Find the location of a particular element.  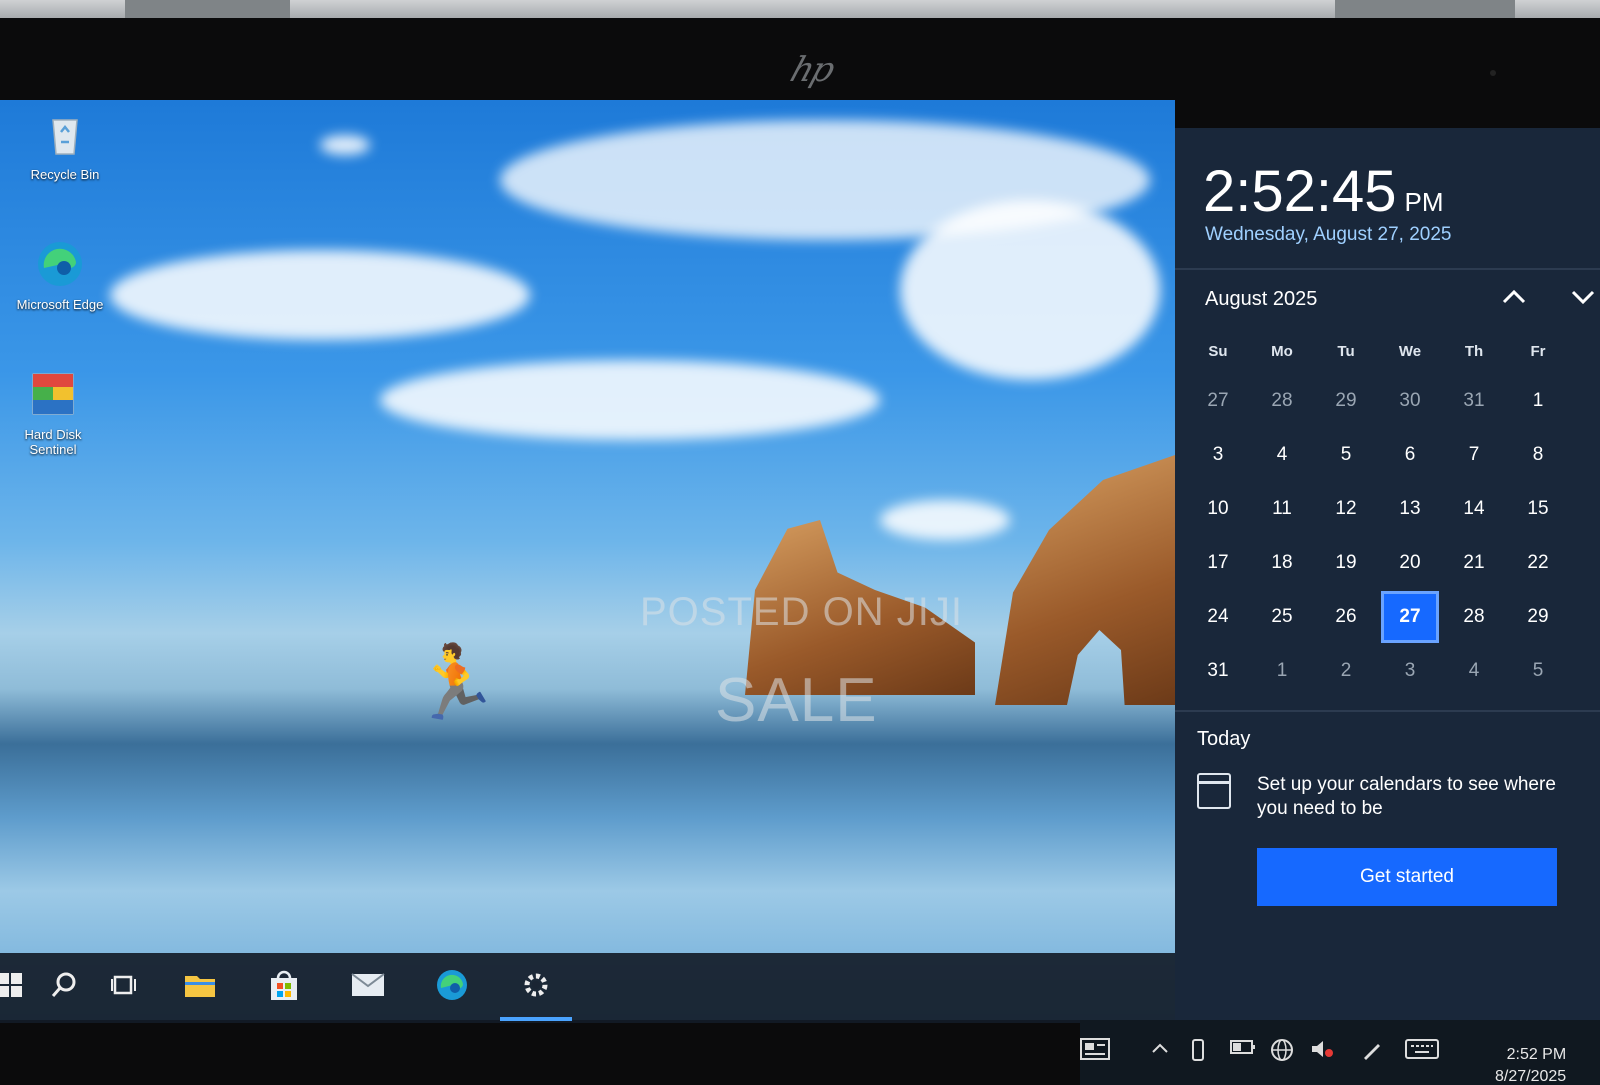

pen-icon is located at coordinates (1372, 1053).